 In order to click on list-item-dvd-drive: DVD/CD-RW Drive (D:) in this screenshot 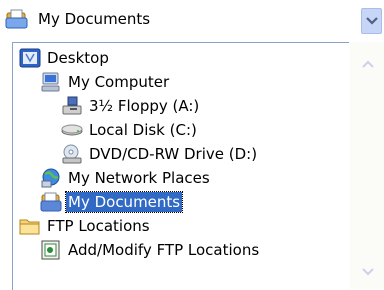, I will do `click(160, 154)`.